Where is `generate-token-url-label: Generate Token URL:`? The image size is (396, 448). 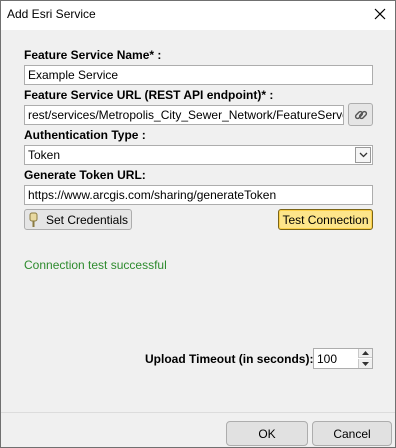 generate-token-url-label: Generate Token URL: is located at coordinates (85, 175).